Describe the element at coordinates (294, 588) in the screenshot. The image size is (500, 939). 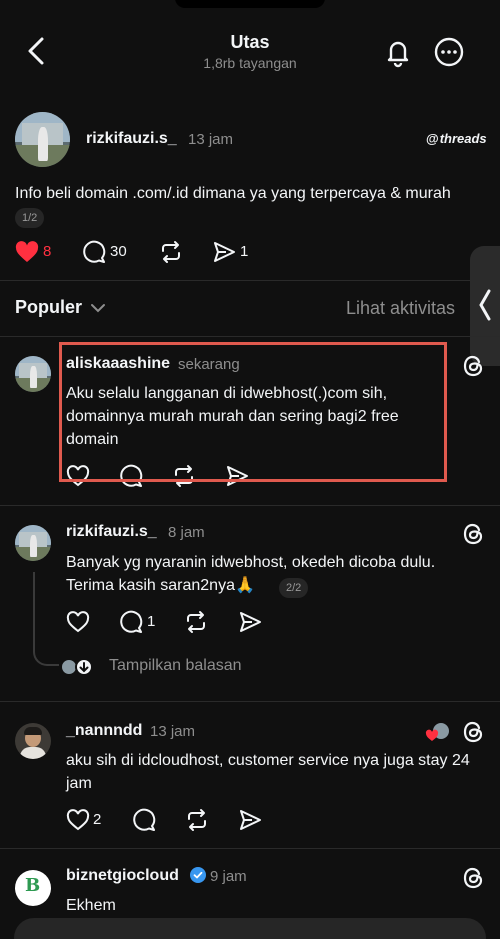
I see `page-indicator: 2/2` at that location.